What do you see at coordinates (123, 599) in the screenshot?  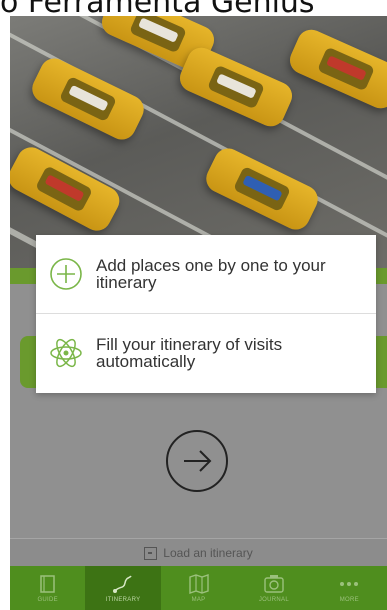 I see `tab-itinerary-label: ITINERARY` at bounding box center [123, 599].